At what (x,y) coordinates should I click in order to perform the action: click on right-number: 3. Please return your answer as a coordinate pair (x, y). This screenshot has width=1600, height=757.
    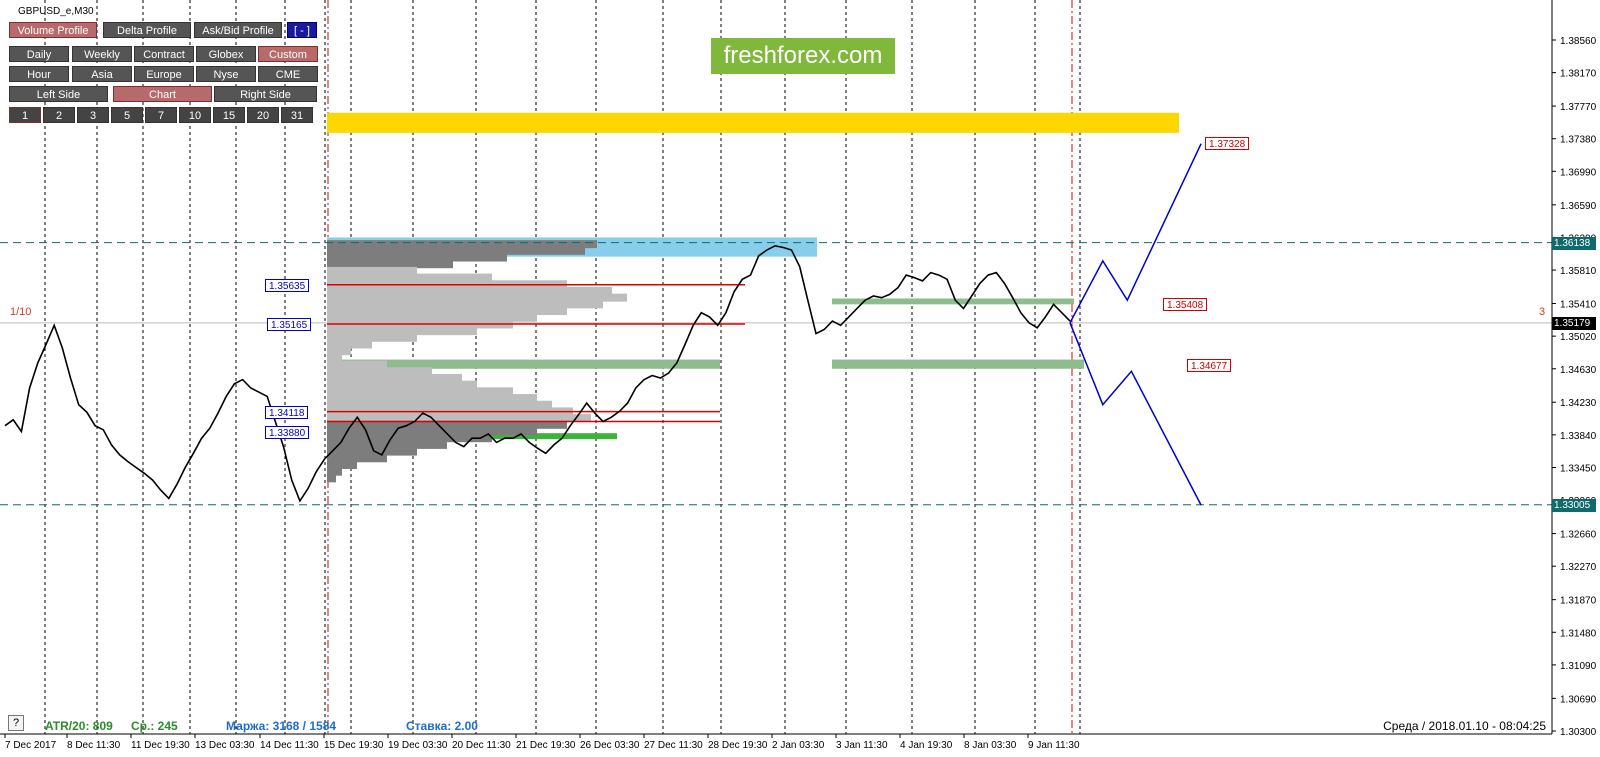
    Looking at the image, I should click on (1542, 312).